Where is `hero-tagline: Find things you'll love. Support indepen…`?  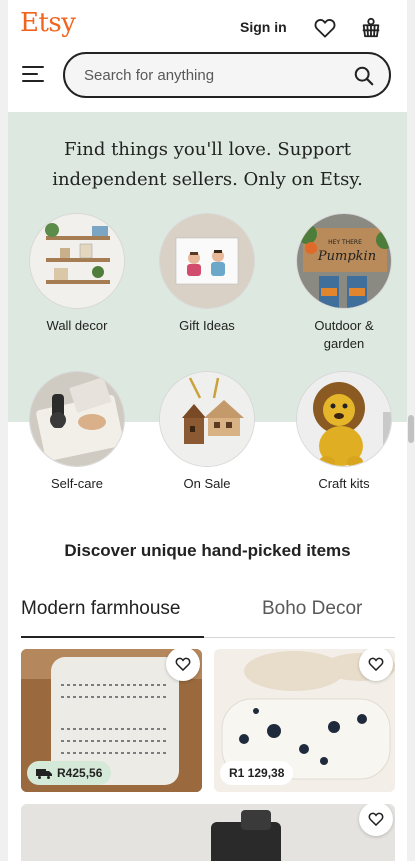 hero-tagline: Find things you'll love. Support indepen… is located at coordinates (207, 165).